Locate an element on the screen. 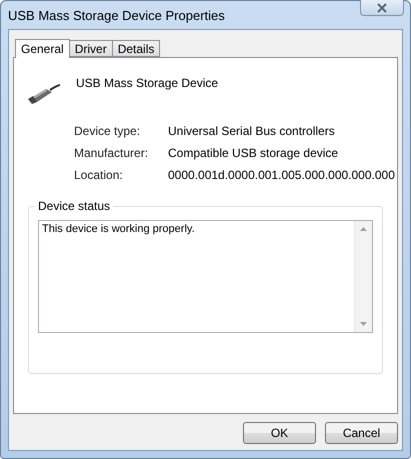 This screenshot has width=411, height=459. property-value: 0000.001d.0000.001.005.000.000.000.000 is located at coordinates (281, 175).